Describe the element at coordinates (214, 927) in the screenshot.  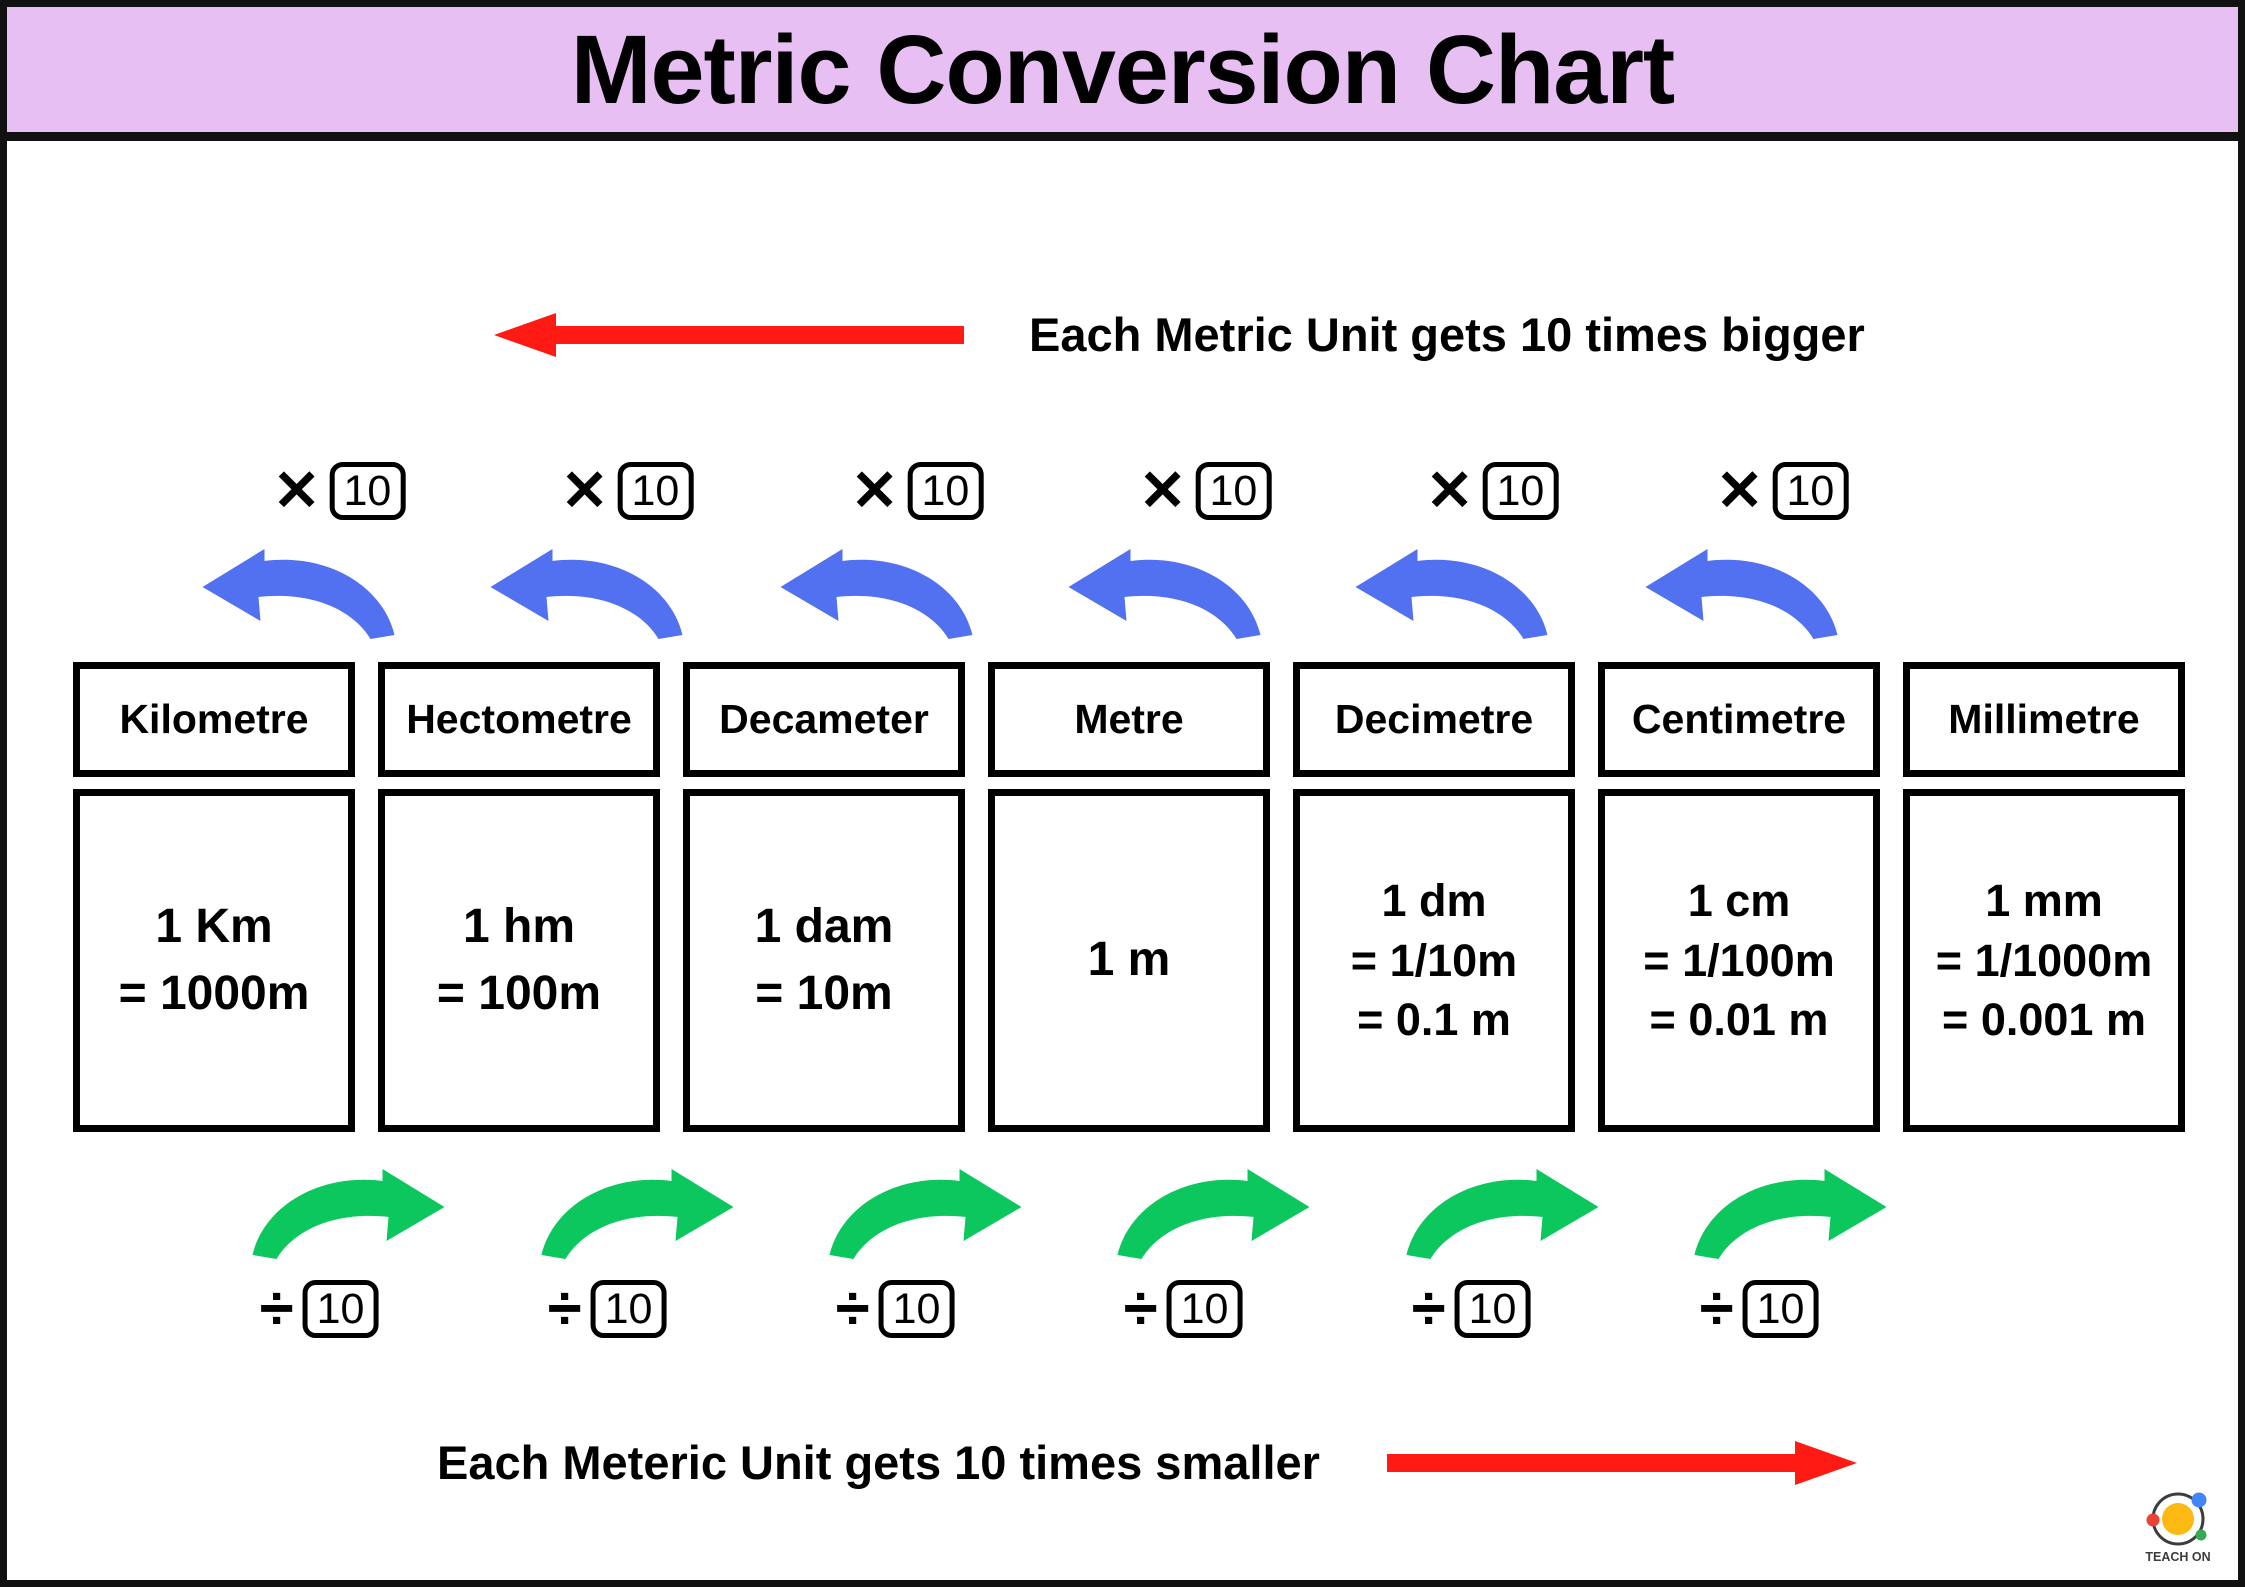
I see `unit-value-line: 1 Km` at that location.